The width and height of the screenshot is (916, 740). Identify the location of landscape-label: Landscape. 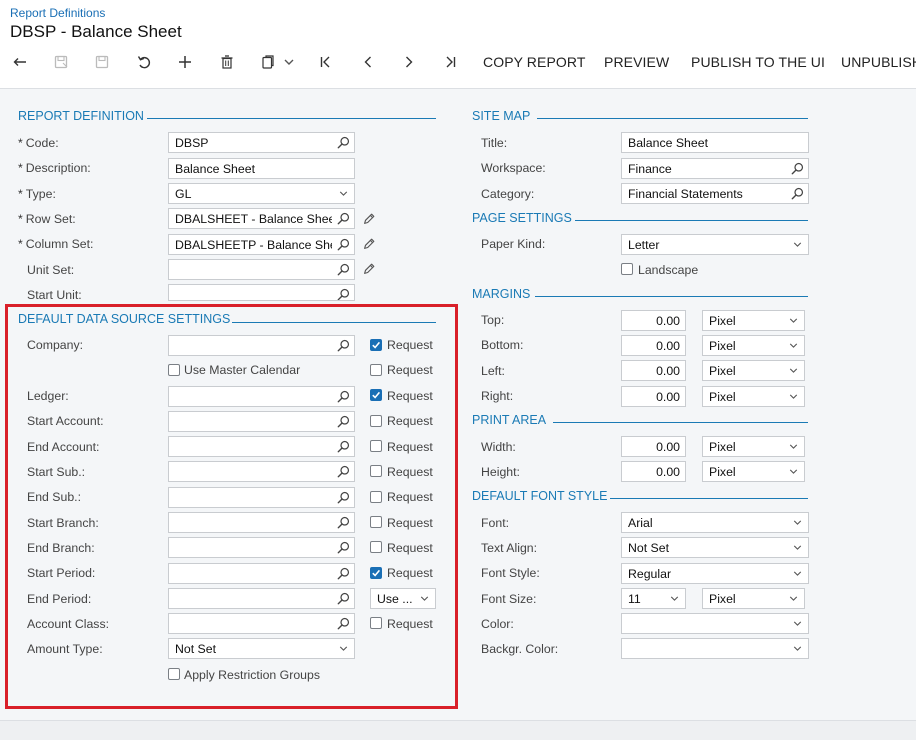
(668, 270).